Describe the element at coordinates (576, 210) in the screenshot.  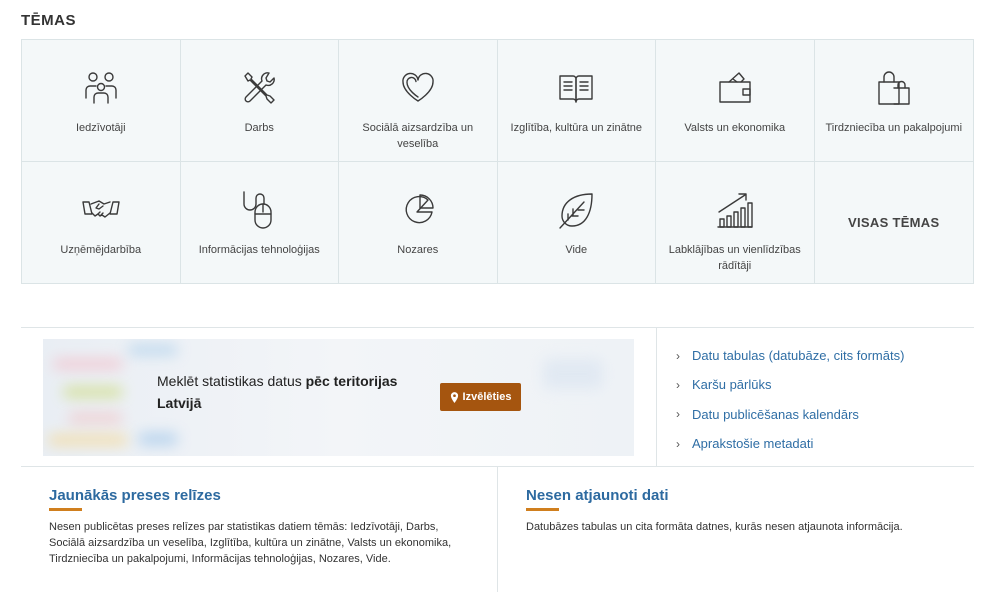
I see `leaf-icon` at that location.